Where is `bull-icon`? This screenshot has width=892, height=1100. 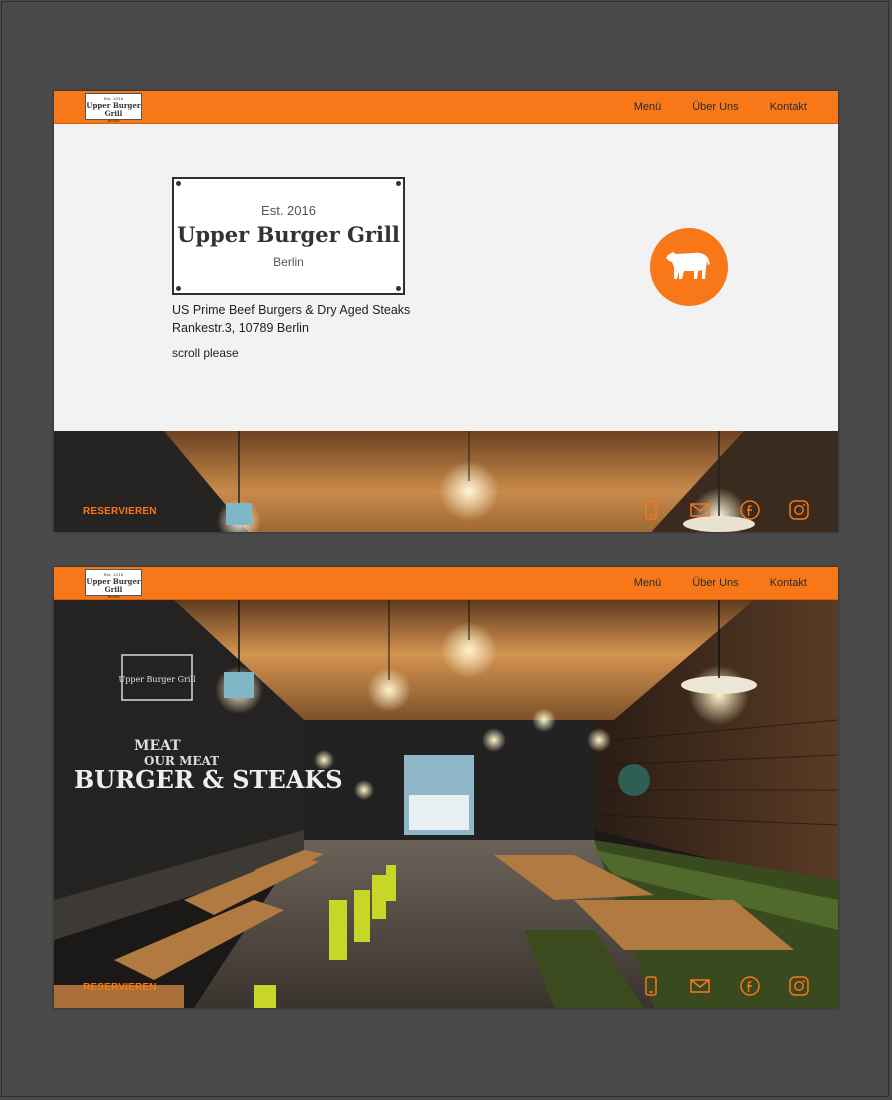
bull-icon is located at coordinates (688, 265).